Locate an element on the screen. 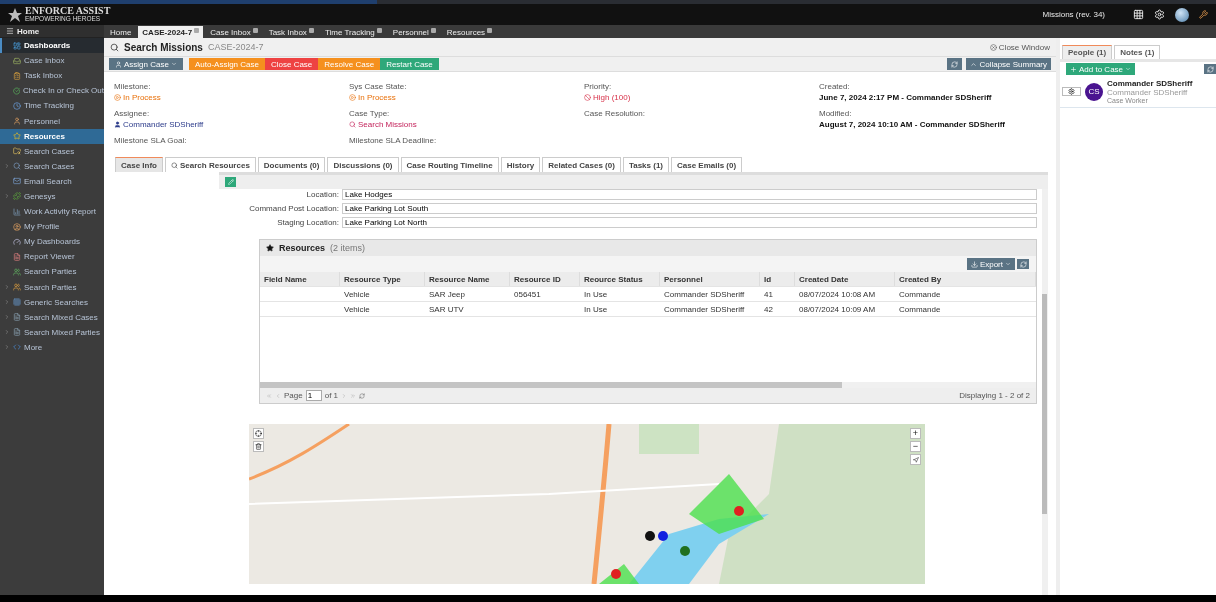 Image resolution: width=1216 pixels, height=602 pixels. column-header: Reource Status is located at coordinates (620, 279).